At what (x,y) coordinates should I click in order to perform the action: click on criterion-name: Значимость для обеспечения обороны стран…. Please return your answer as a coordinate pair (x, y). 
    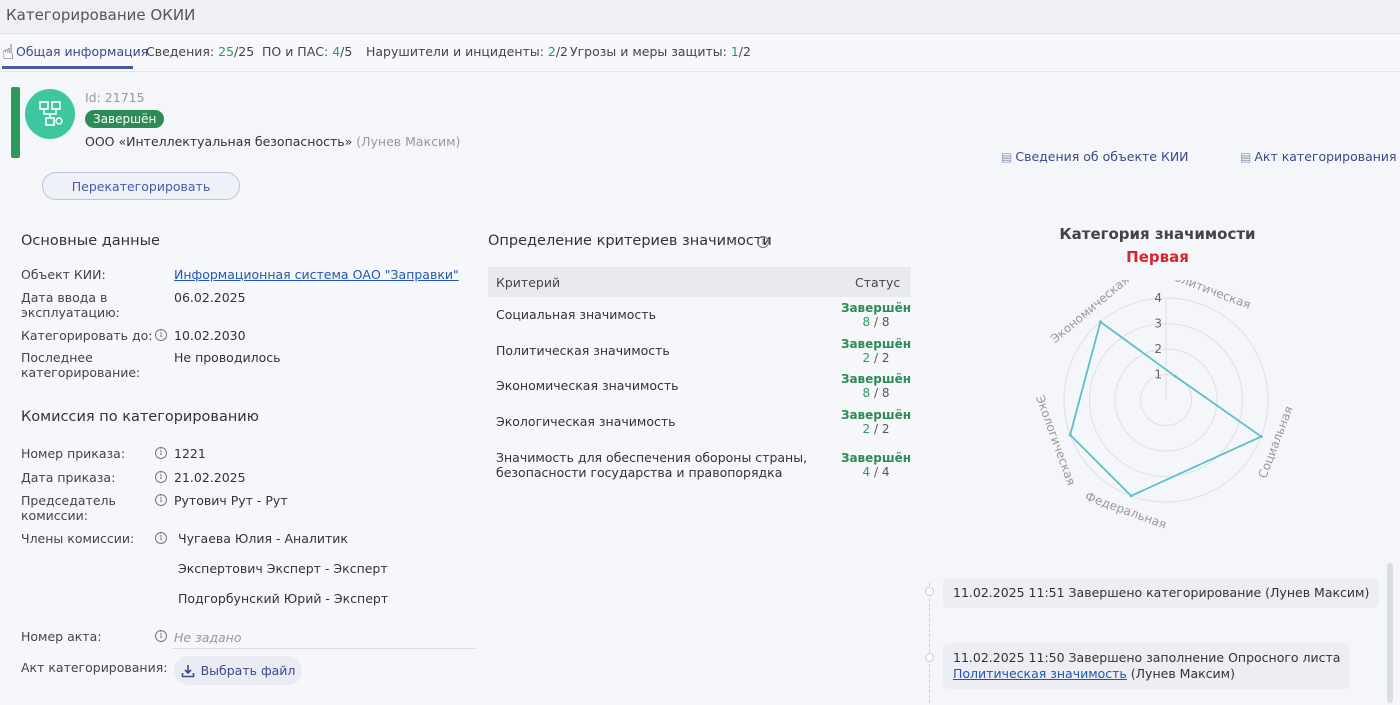
    Looking at the image, I should click on (651, 465).